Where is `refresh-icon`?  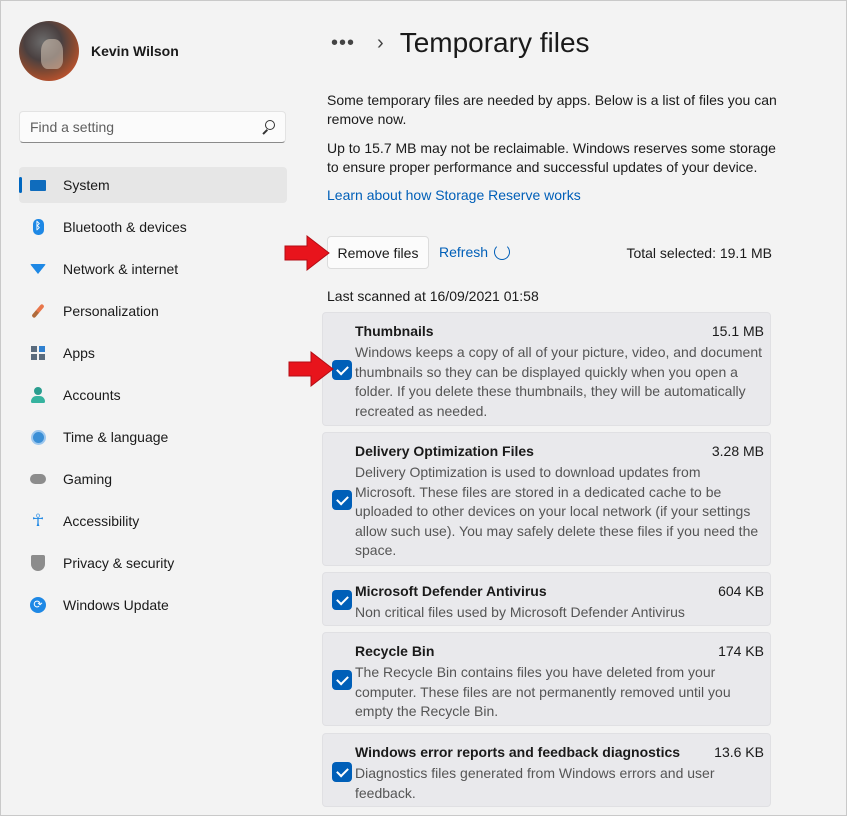 refresh-icon is located at coordinates (502, 252).